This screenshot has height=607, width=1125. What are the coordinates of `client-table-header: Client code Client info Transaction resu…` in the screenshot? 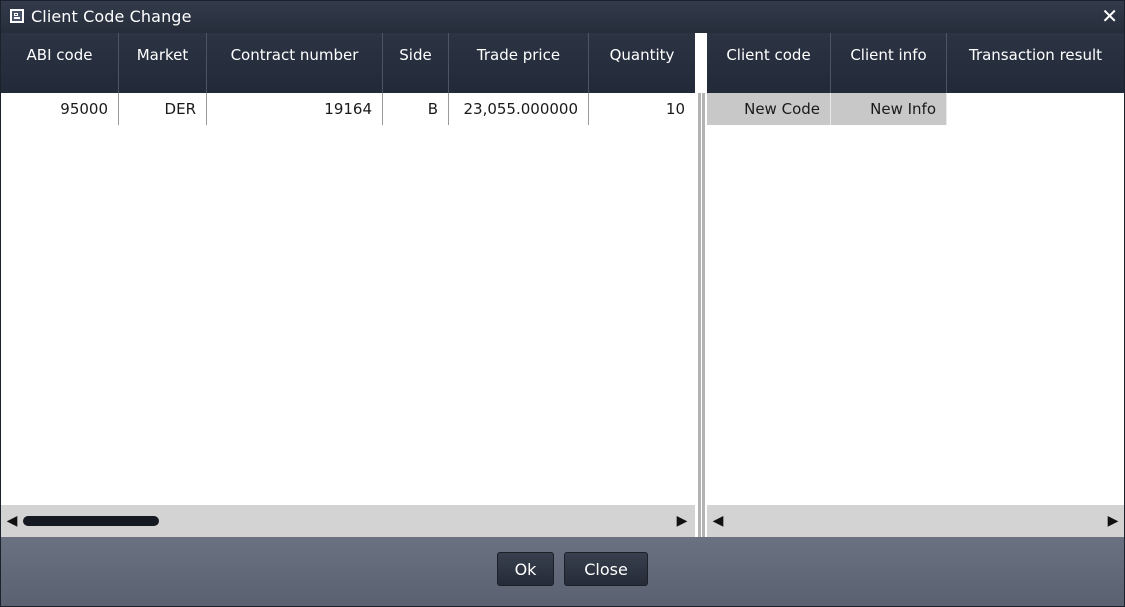 It's located at (915, 63).